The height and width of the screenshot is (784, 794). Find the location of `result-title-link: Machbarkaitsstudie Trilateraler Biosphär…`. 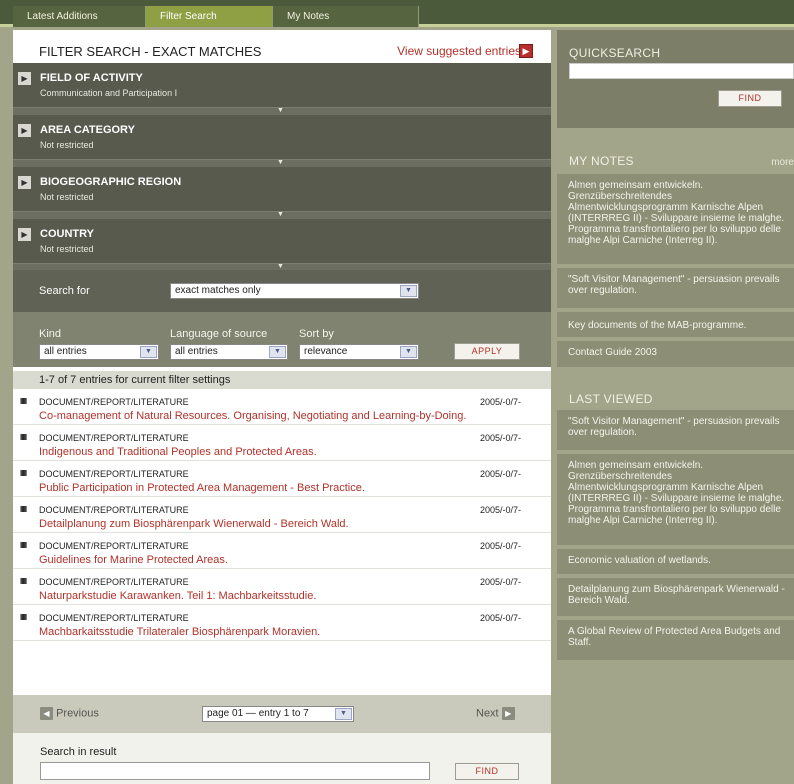

result-title-link: Machbarkaitsstudie Trilateraler Biosphär… is located at coordinates (179, 632).